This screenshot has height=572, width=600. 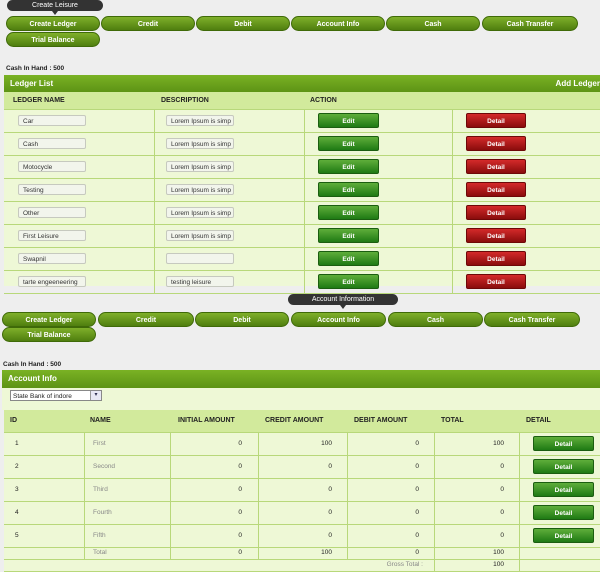 I want to click on account-information-tooltip: Account Information, so click(x=343, y=301).